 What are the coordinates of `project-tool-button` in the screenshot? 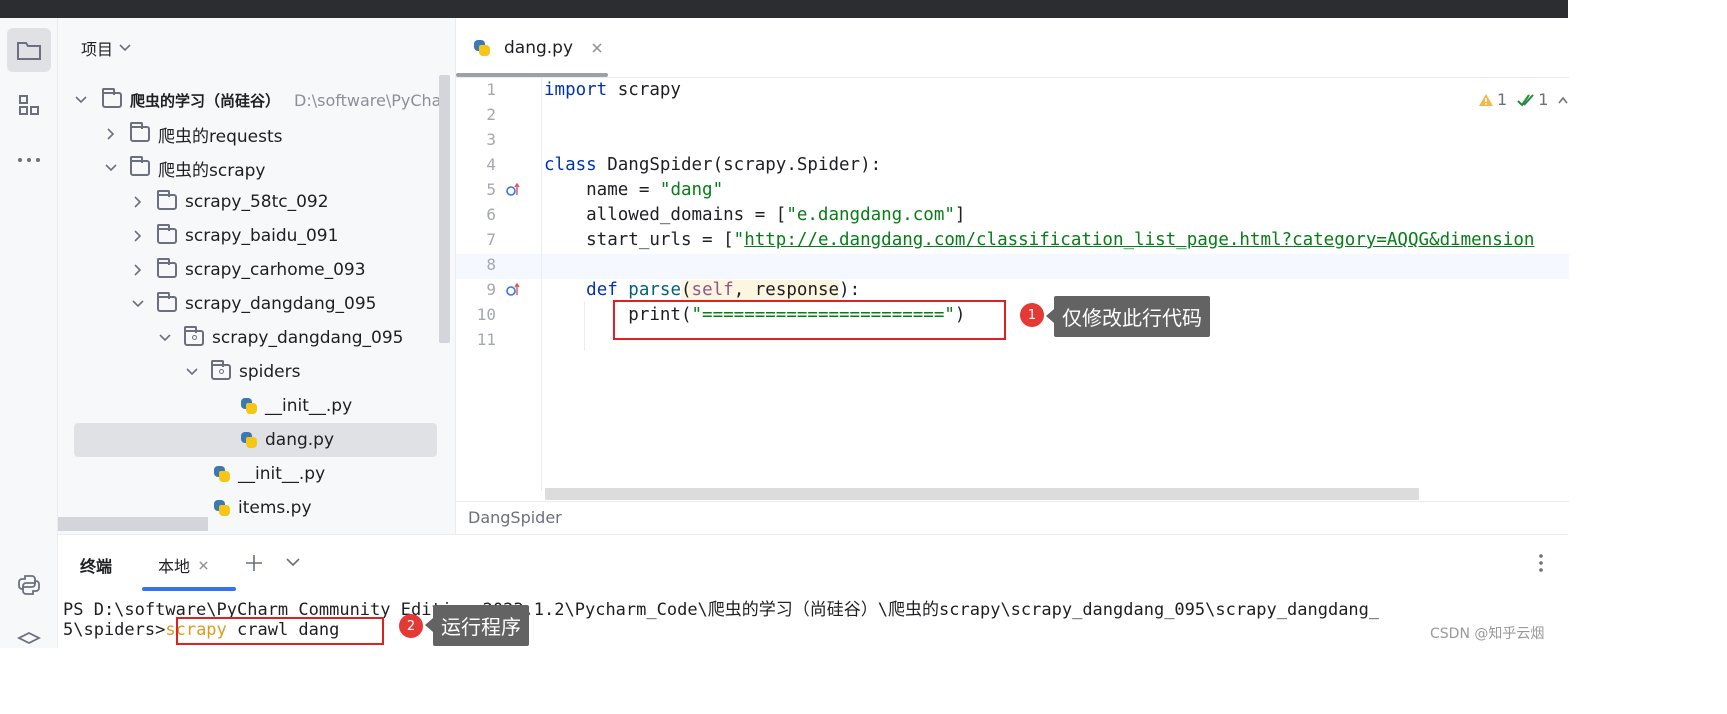 It's located at (29, 50).